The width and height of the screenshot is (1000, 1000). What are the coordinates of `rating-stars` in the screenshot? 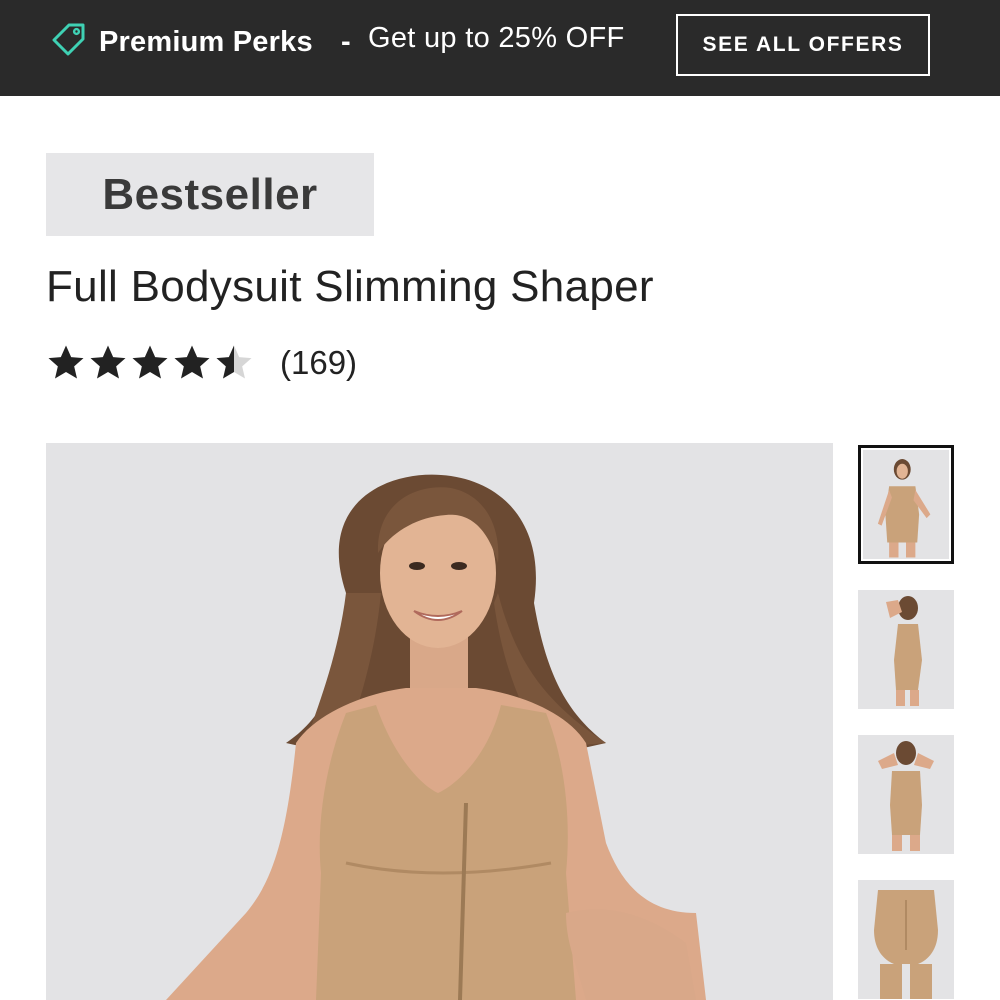 It's located at (150, 363).